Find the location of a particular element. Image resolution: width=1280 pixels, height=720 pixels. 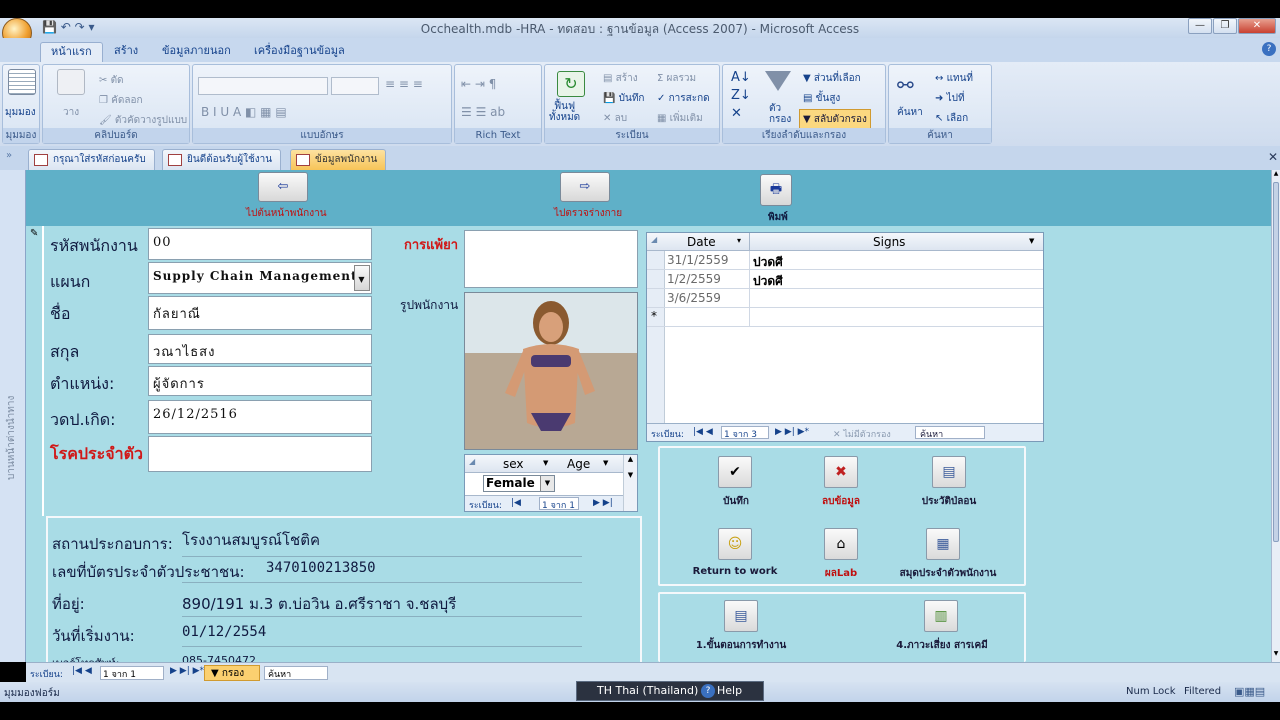

navigation-pane: บานหน้าต่างนำทาง is located at coordinates (13, 416).